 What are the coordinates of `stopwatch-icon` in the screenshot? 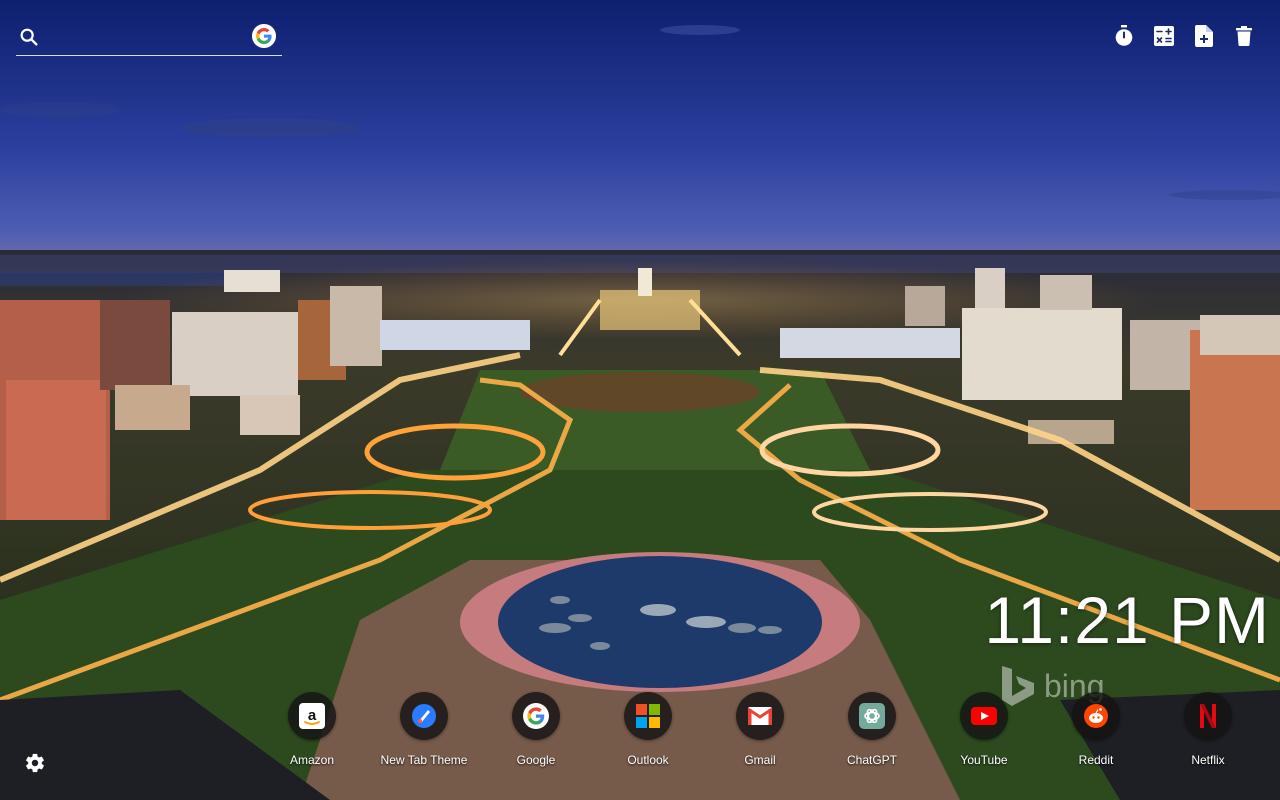 It's located at (1124, 35).